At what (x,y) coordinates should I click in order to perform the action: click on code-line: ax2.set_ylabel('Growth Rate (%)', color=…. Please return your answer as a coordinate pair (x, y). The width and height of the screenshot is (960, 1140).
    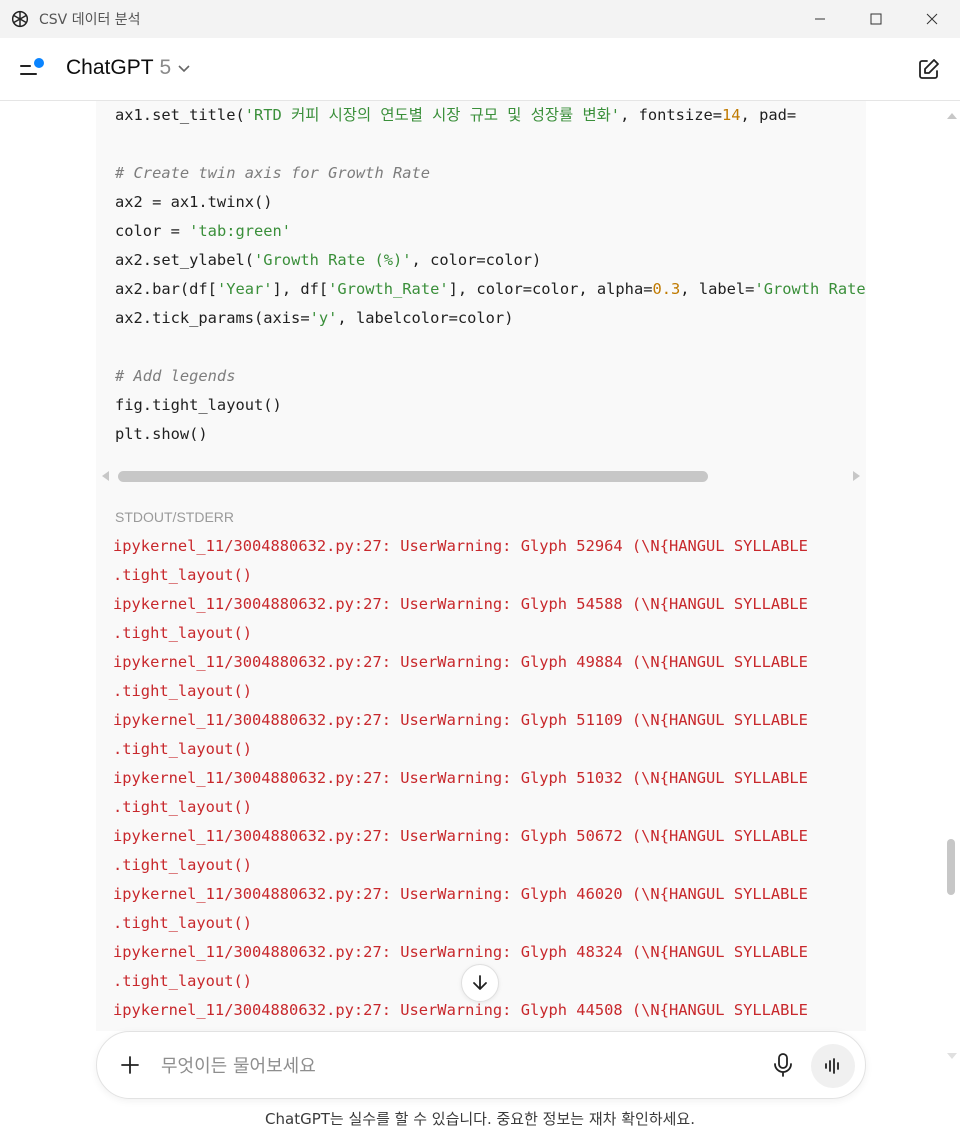
    Looking at the image, I should click on (490, 260).